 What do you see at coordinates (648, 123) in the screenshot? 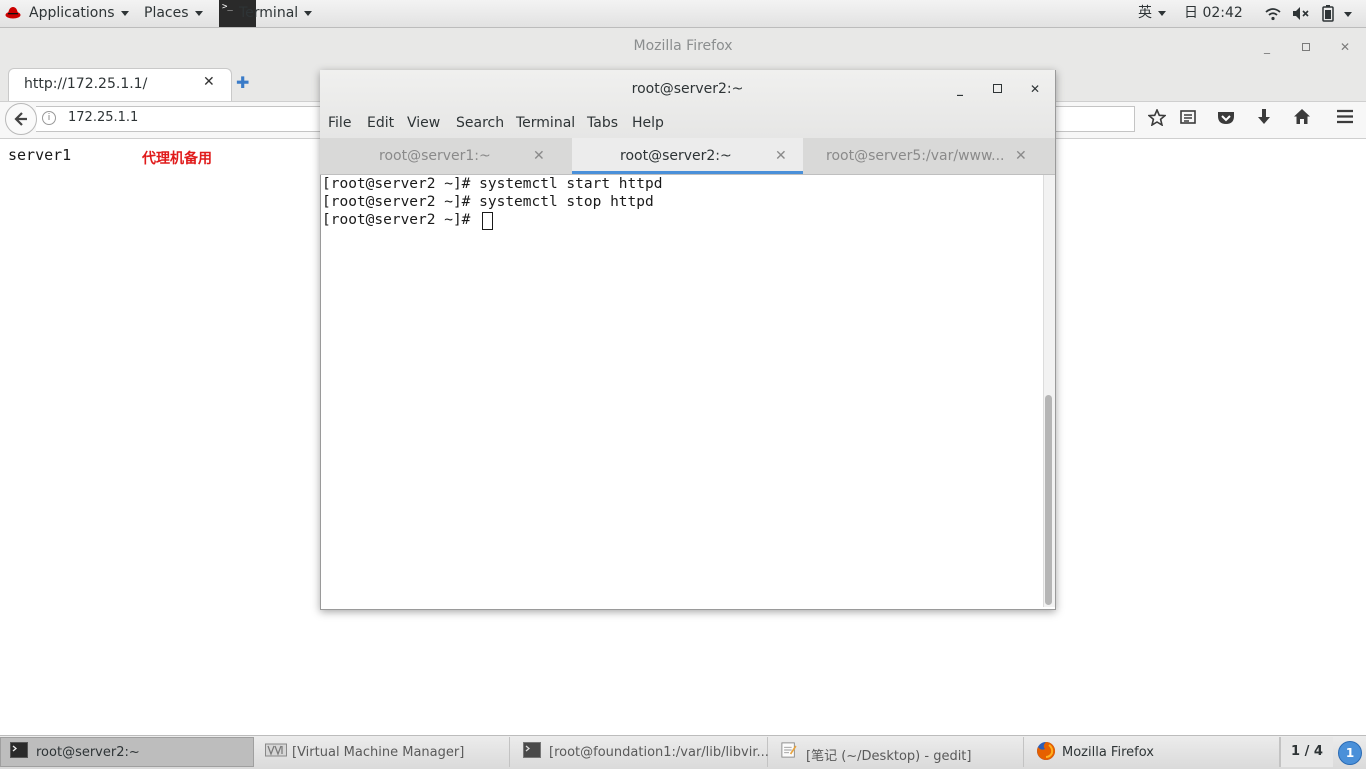
I see `menu-help: Help` at bounding box center [648, 123].